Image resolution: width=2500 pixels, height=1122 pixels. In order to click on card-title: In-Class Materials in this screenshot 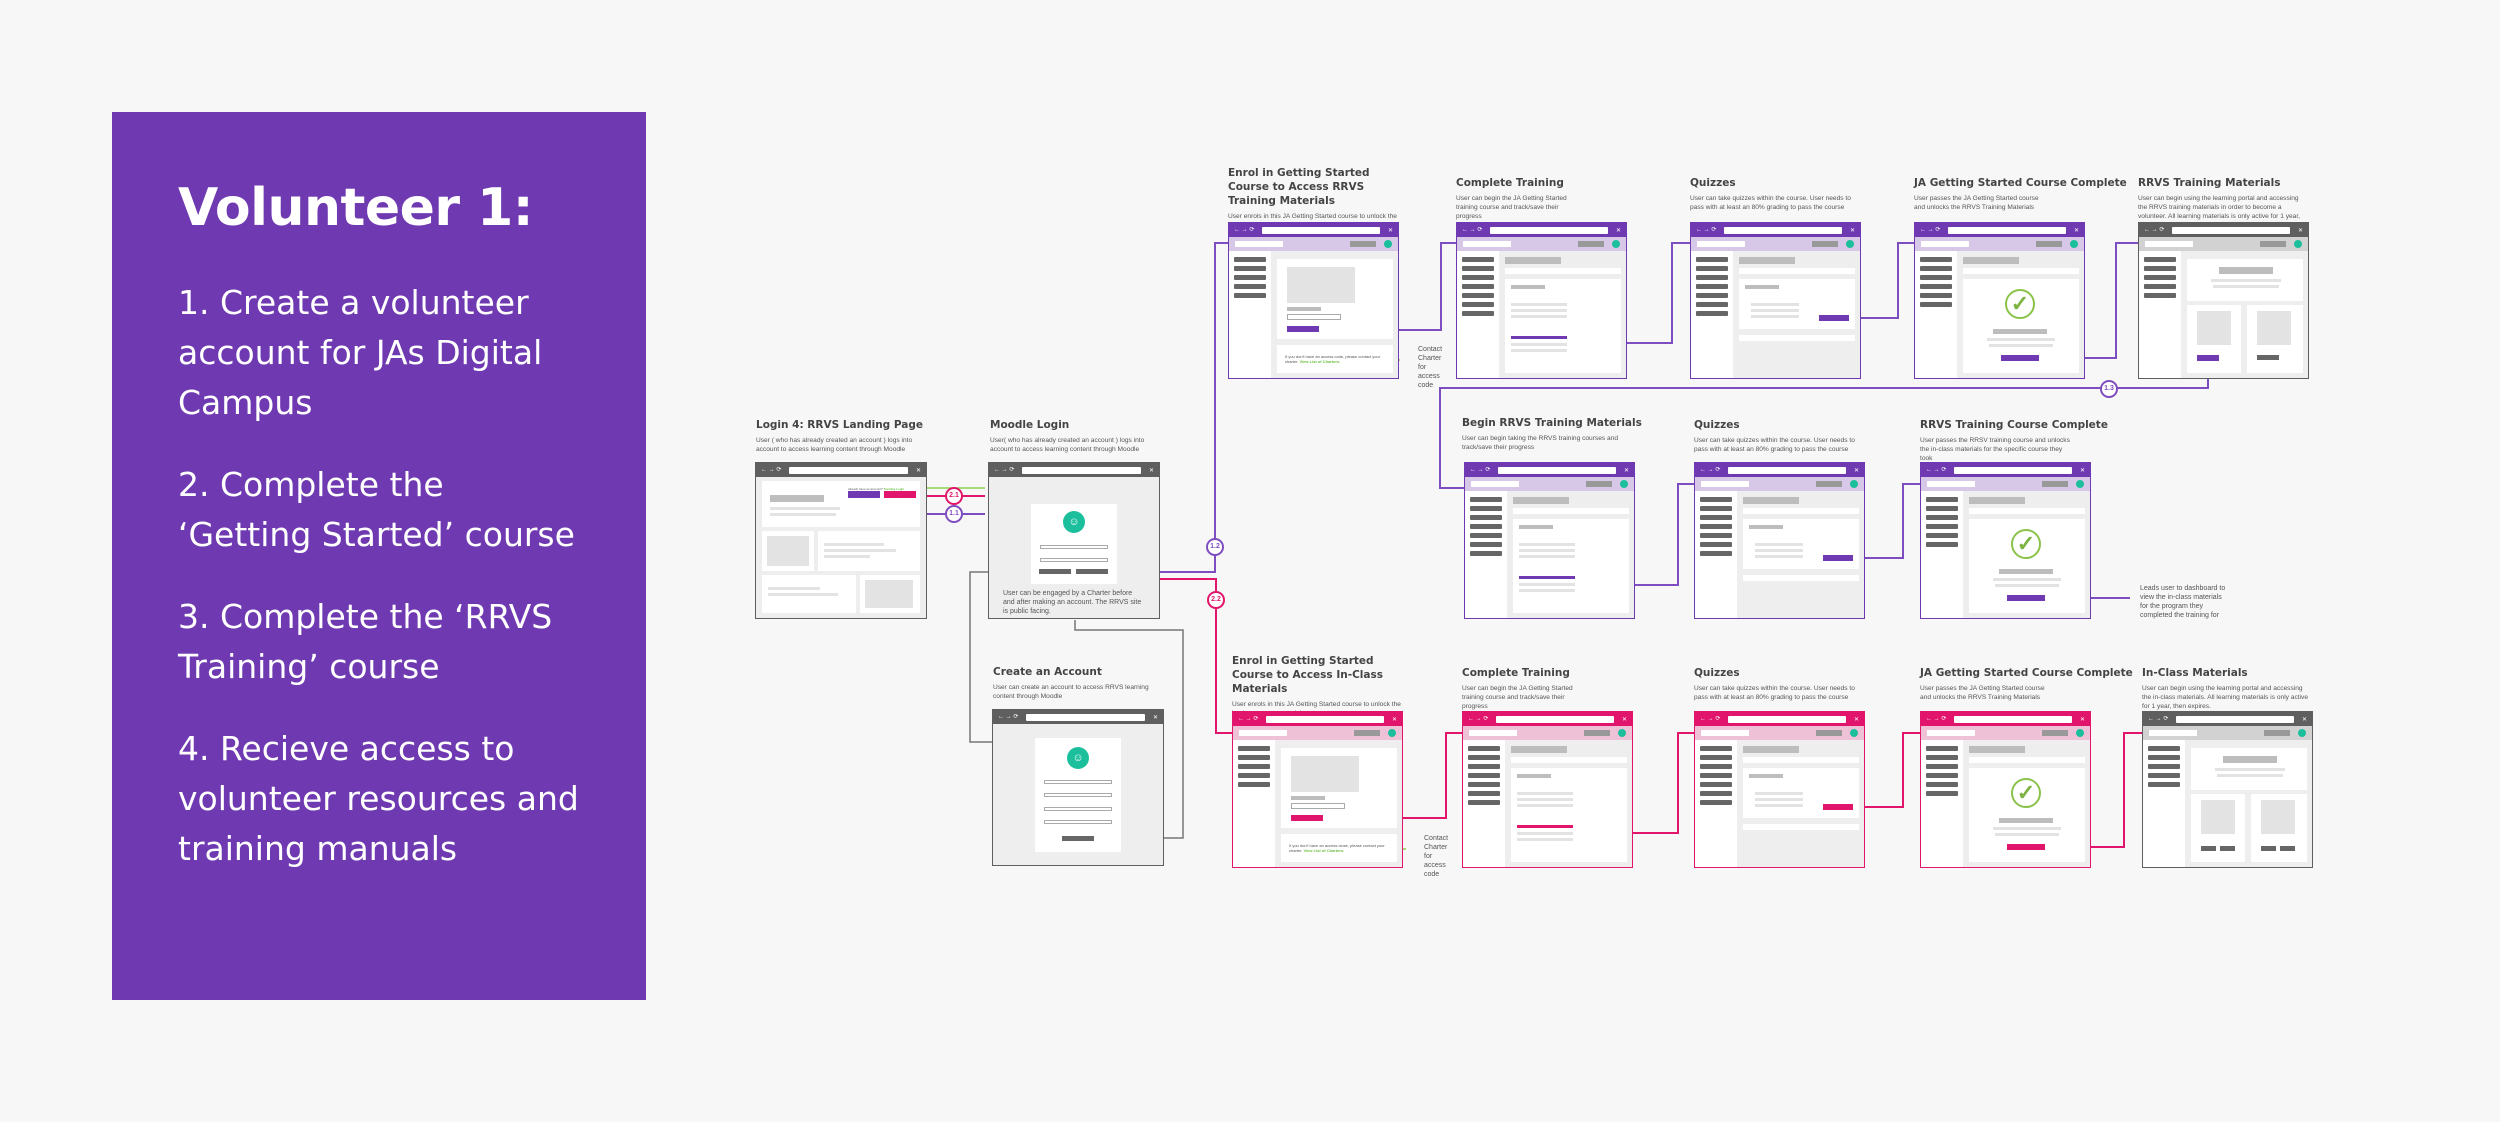, I will do `click(2195, 673)`.